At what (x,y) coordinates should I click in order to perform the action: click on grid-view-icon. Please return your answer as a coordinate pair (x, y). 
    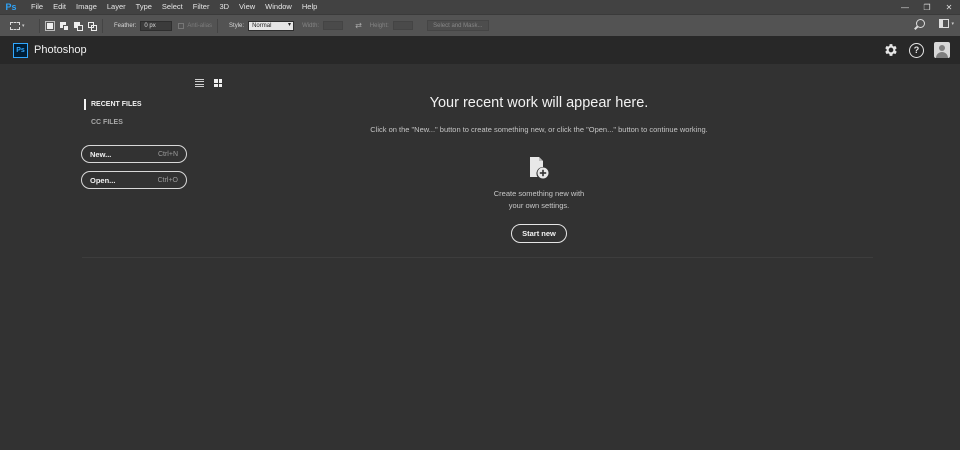
    Looking at the image, I should click on (218, 83).